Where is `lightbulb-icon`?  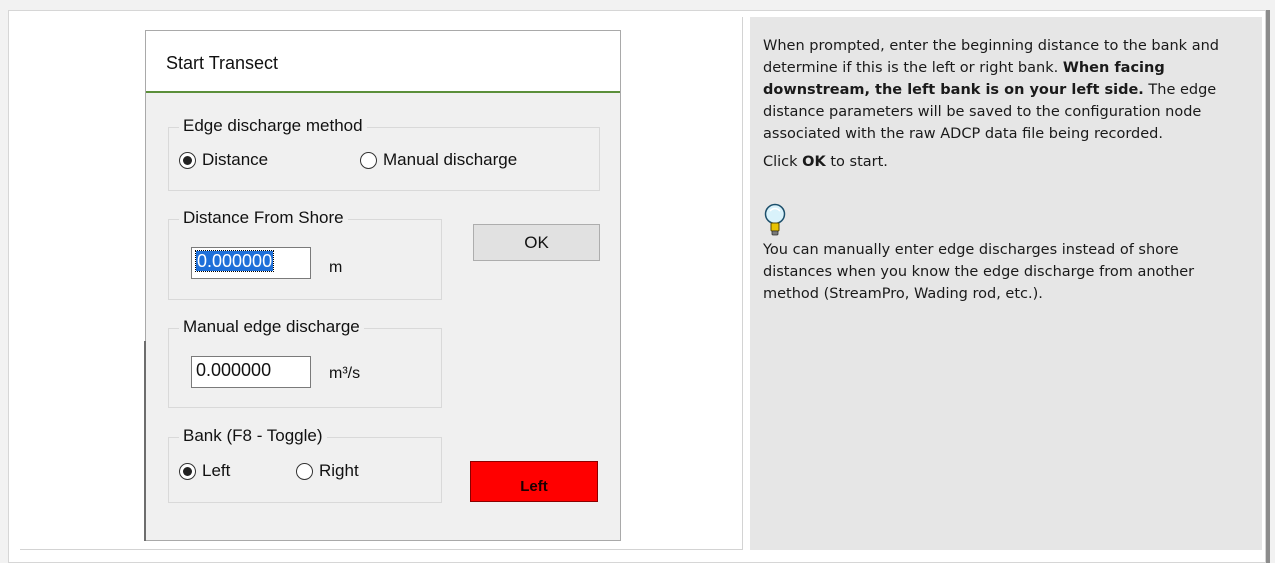 lightbulb-icon is located at coordinates (775, 219).